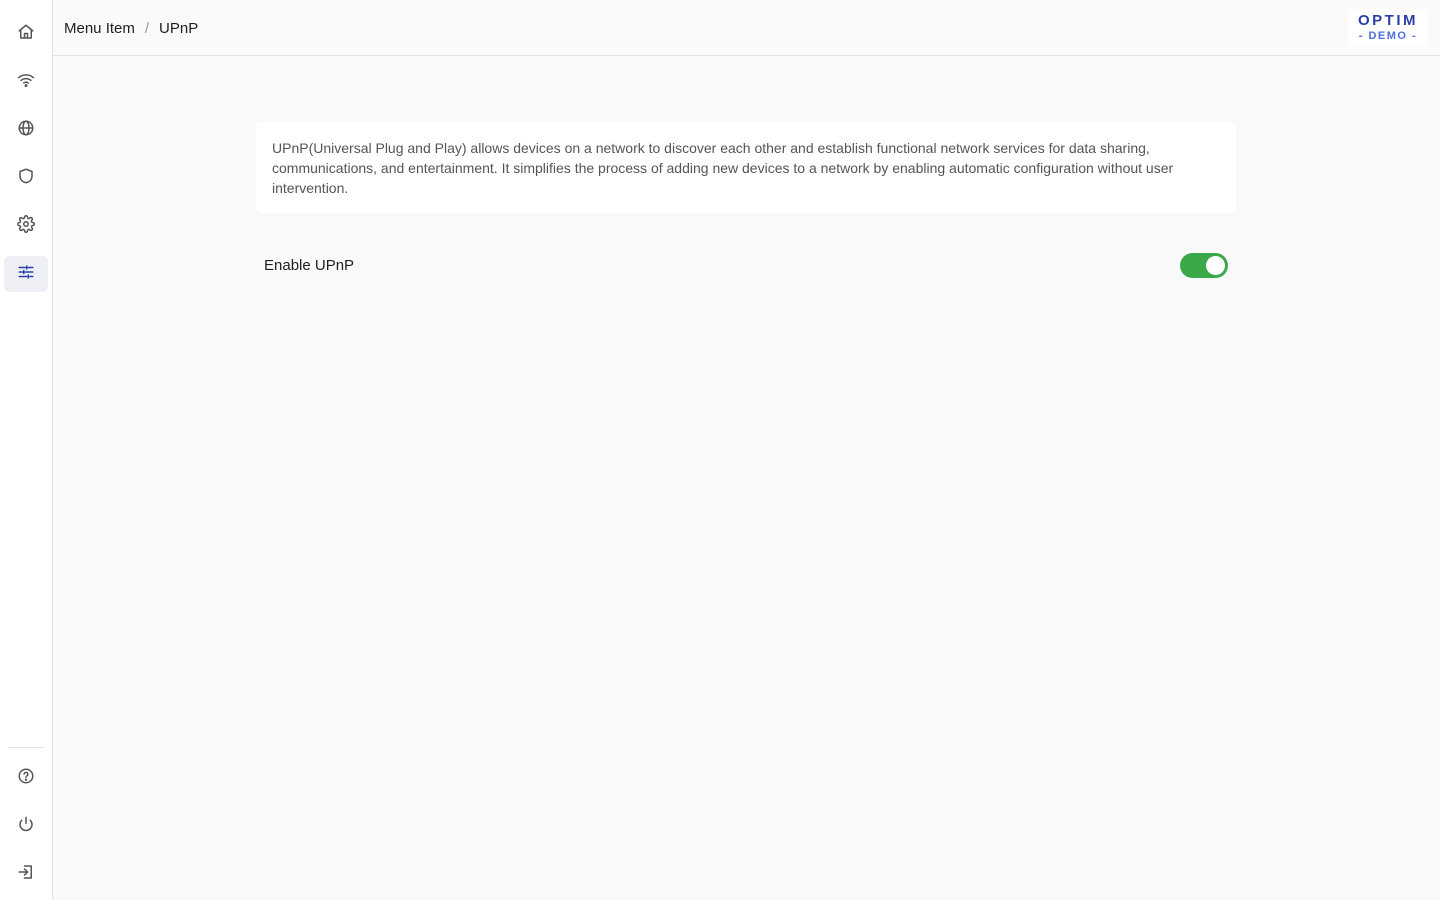  I want to click on sidebar-item-settings, so click(26, 226).